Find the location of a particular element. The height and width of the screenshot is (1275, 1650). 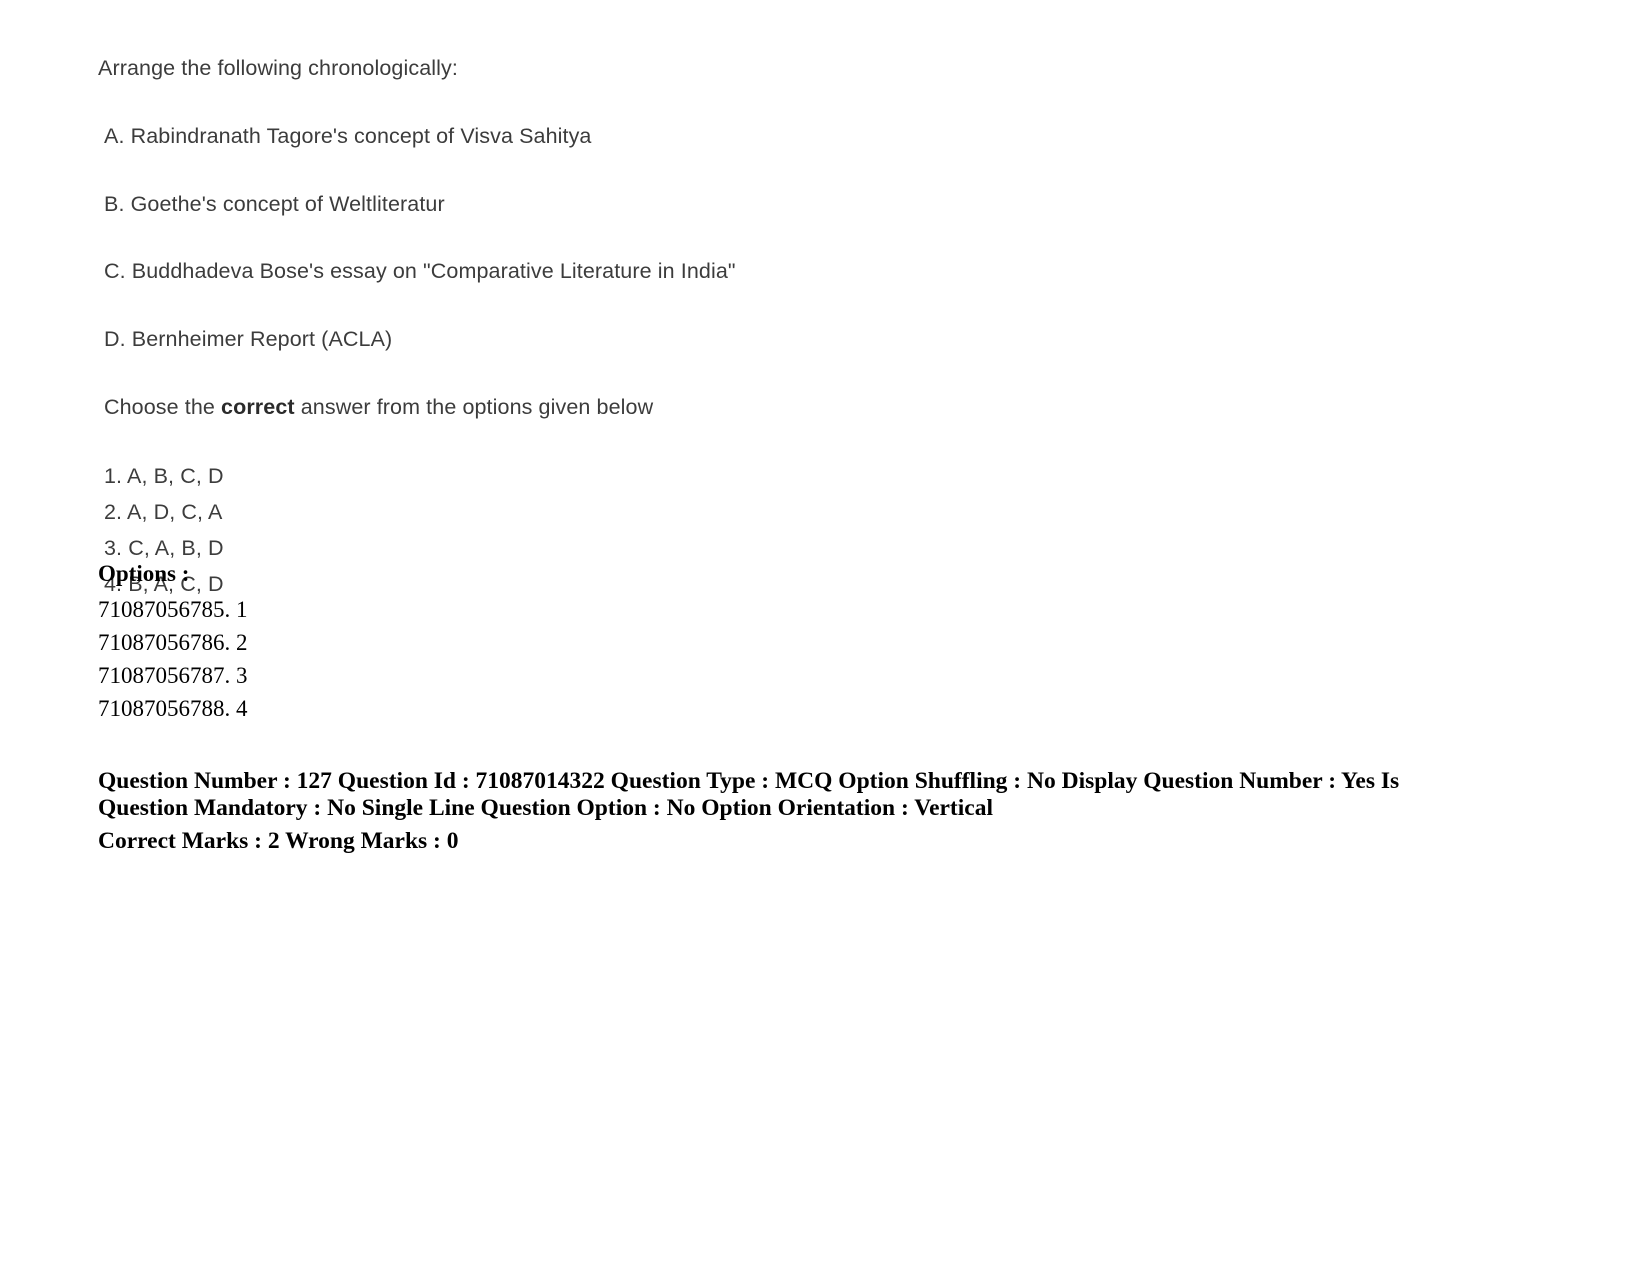

option-id-1: 71087056785. 1 is located at coordinates (173, 609).